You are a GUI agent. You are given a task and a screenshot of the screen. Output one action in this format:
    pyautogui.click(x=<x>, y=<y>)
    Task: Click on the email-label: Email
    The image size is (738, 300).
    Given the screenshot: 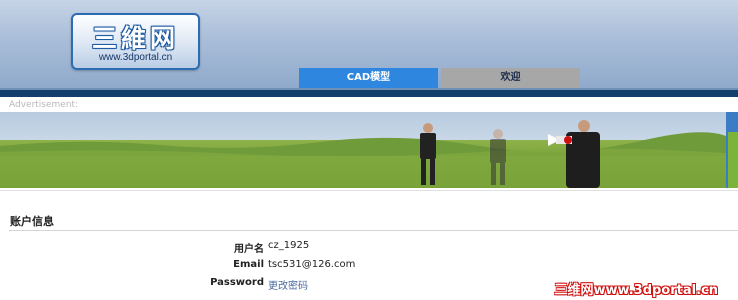 What is the action you would take?
    pyautogui.click(x=248, y=264)
    